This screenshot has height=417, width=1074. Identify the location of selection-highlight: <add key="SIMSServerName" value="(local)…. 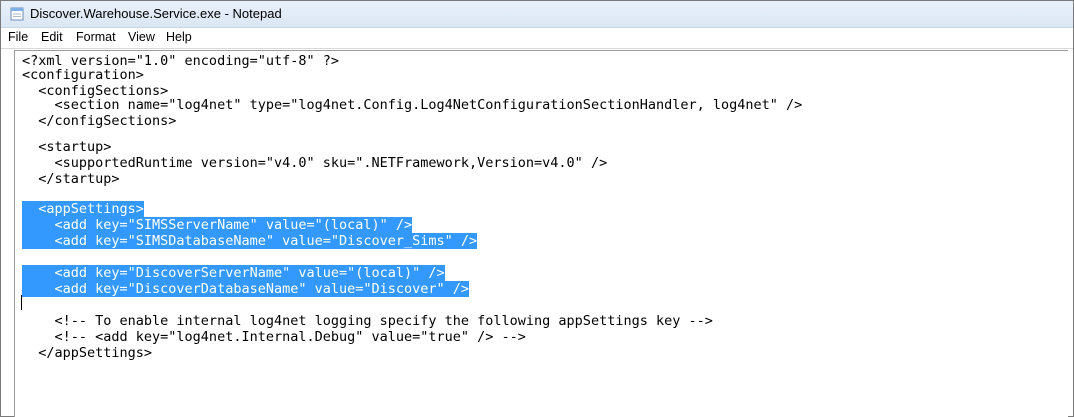
(217, 225).